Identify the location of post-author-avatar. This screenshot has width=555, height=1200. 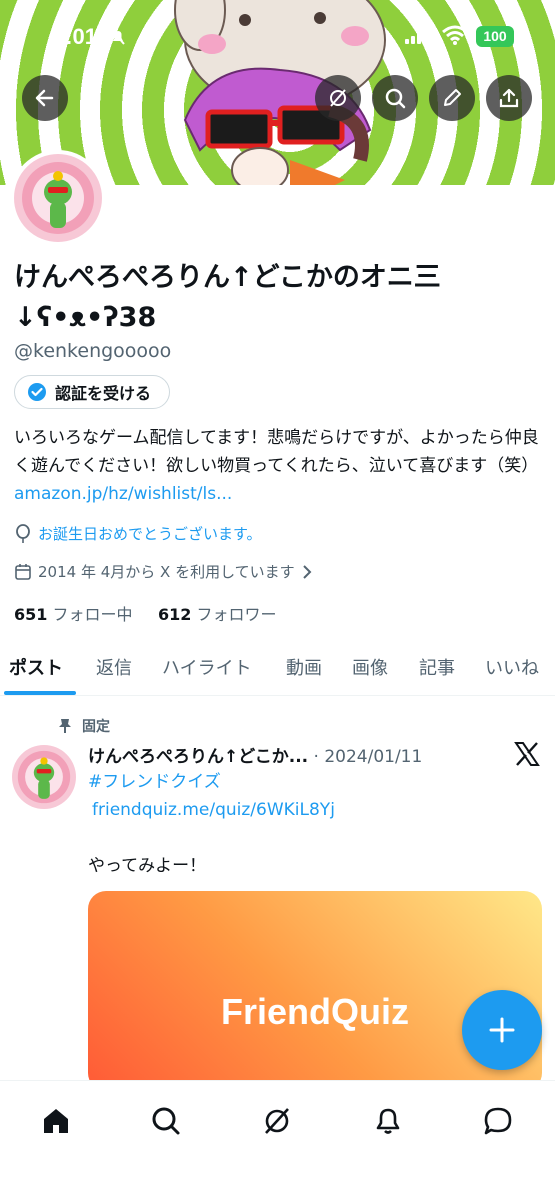
(44, 777).